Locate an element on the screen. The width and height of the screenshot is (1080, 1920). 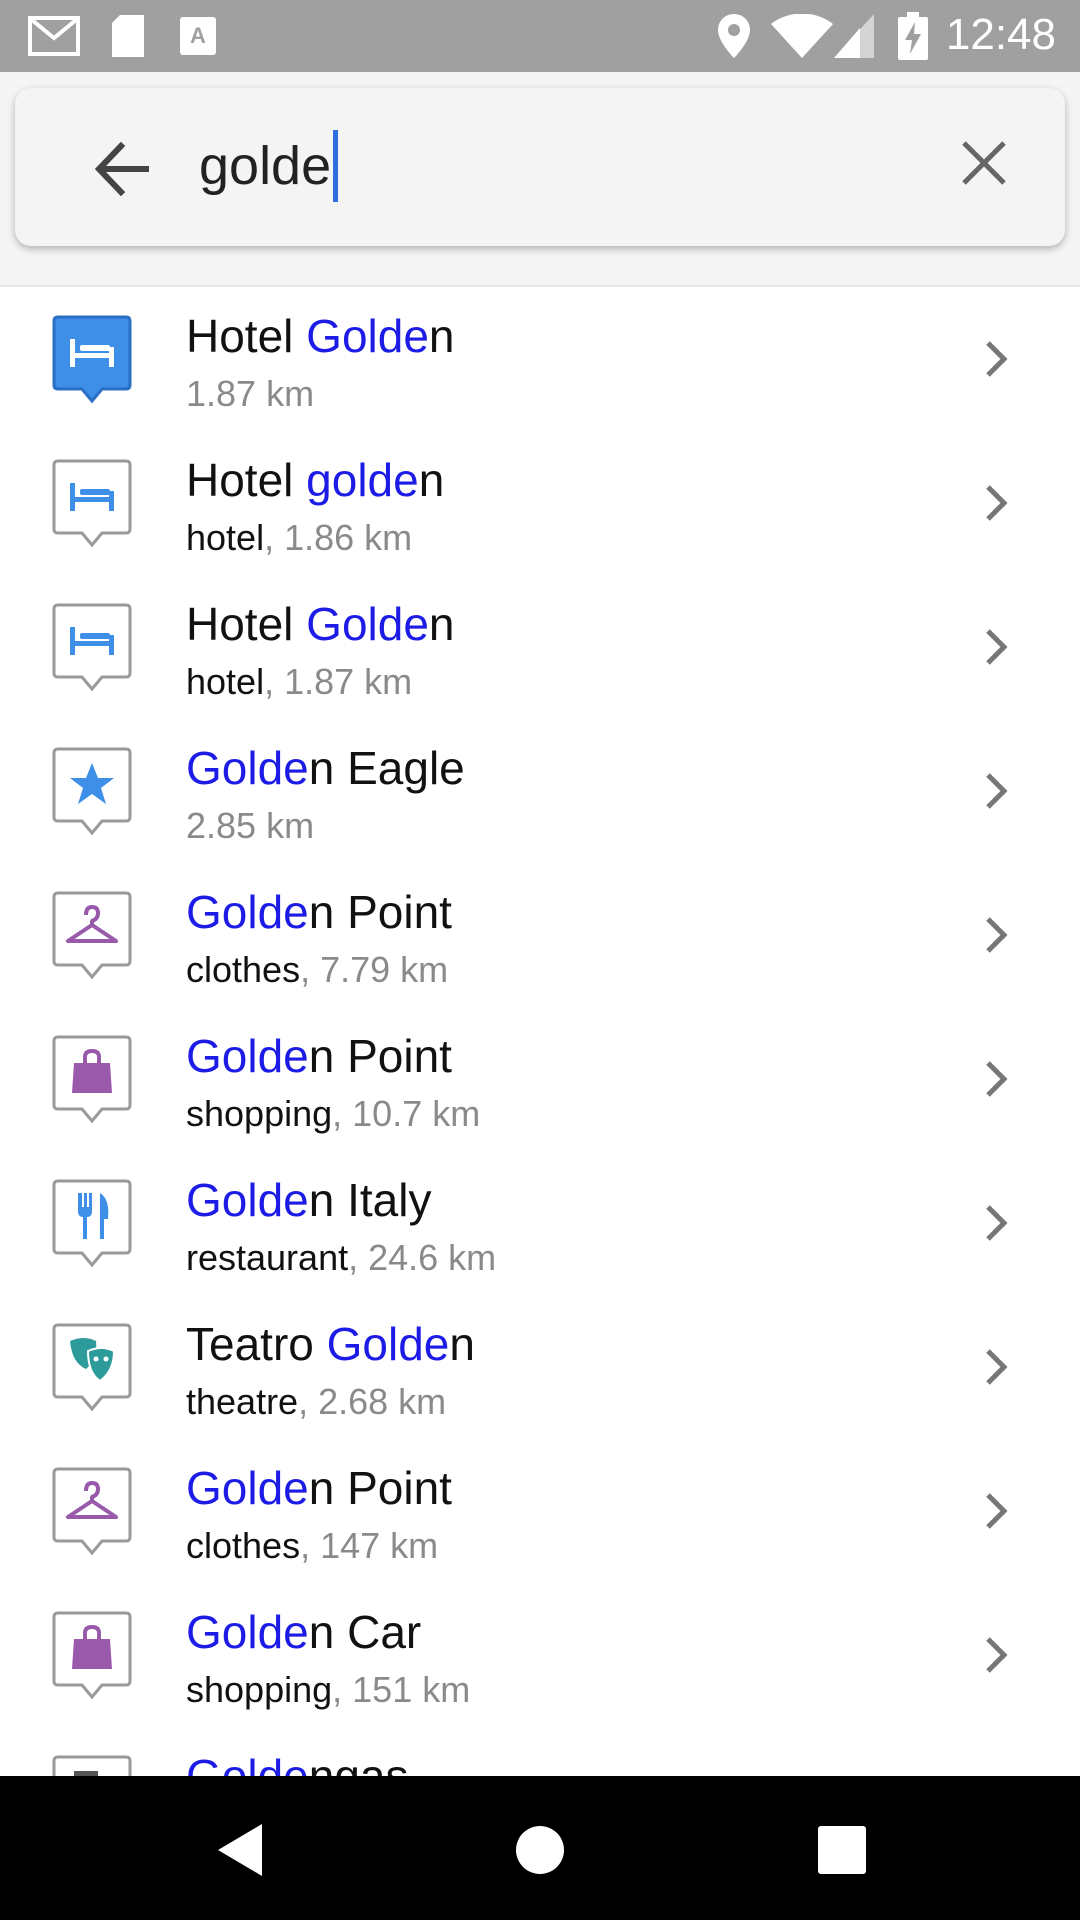
signal-icon is located at coordinates (854, 36).